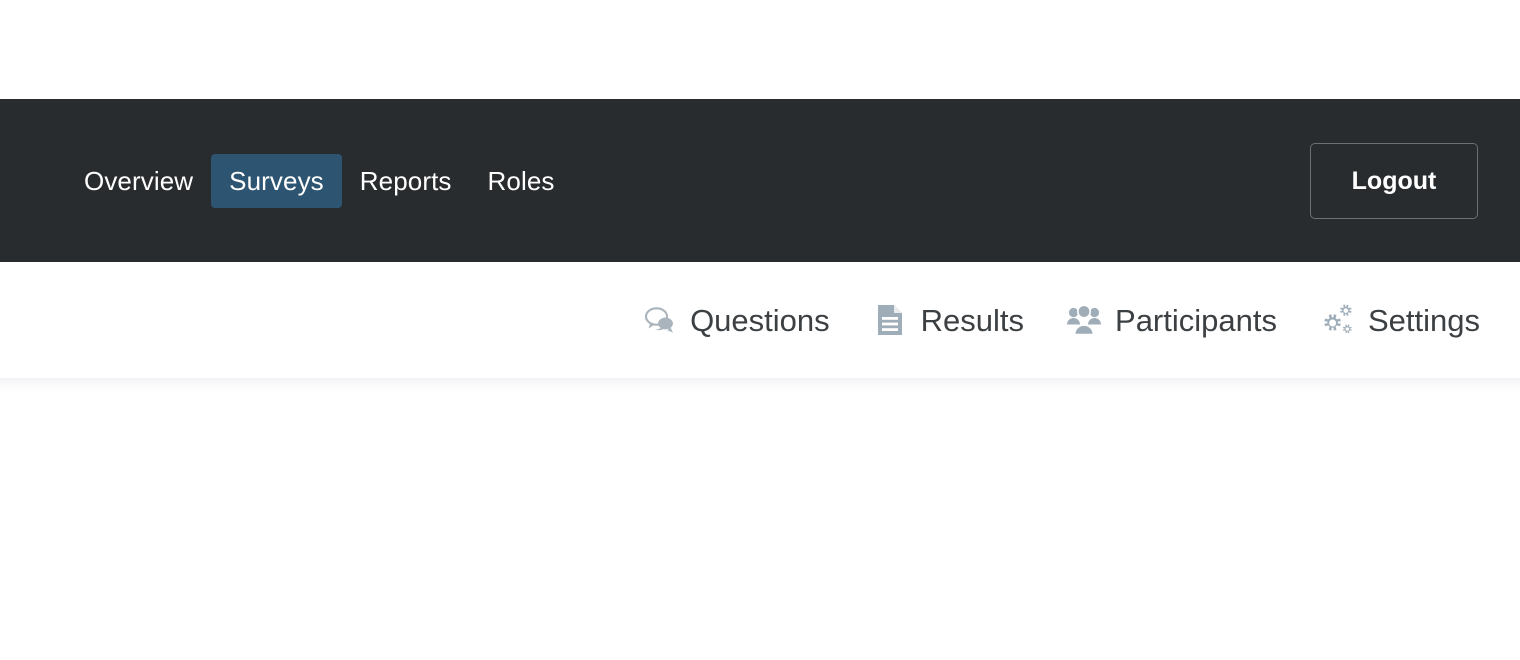 This screenshot has width=1520, height=660. Describe the element at coordinates (276, 180) in the screenshot. I see `nav-link-surveys: Surveys` at that location.